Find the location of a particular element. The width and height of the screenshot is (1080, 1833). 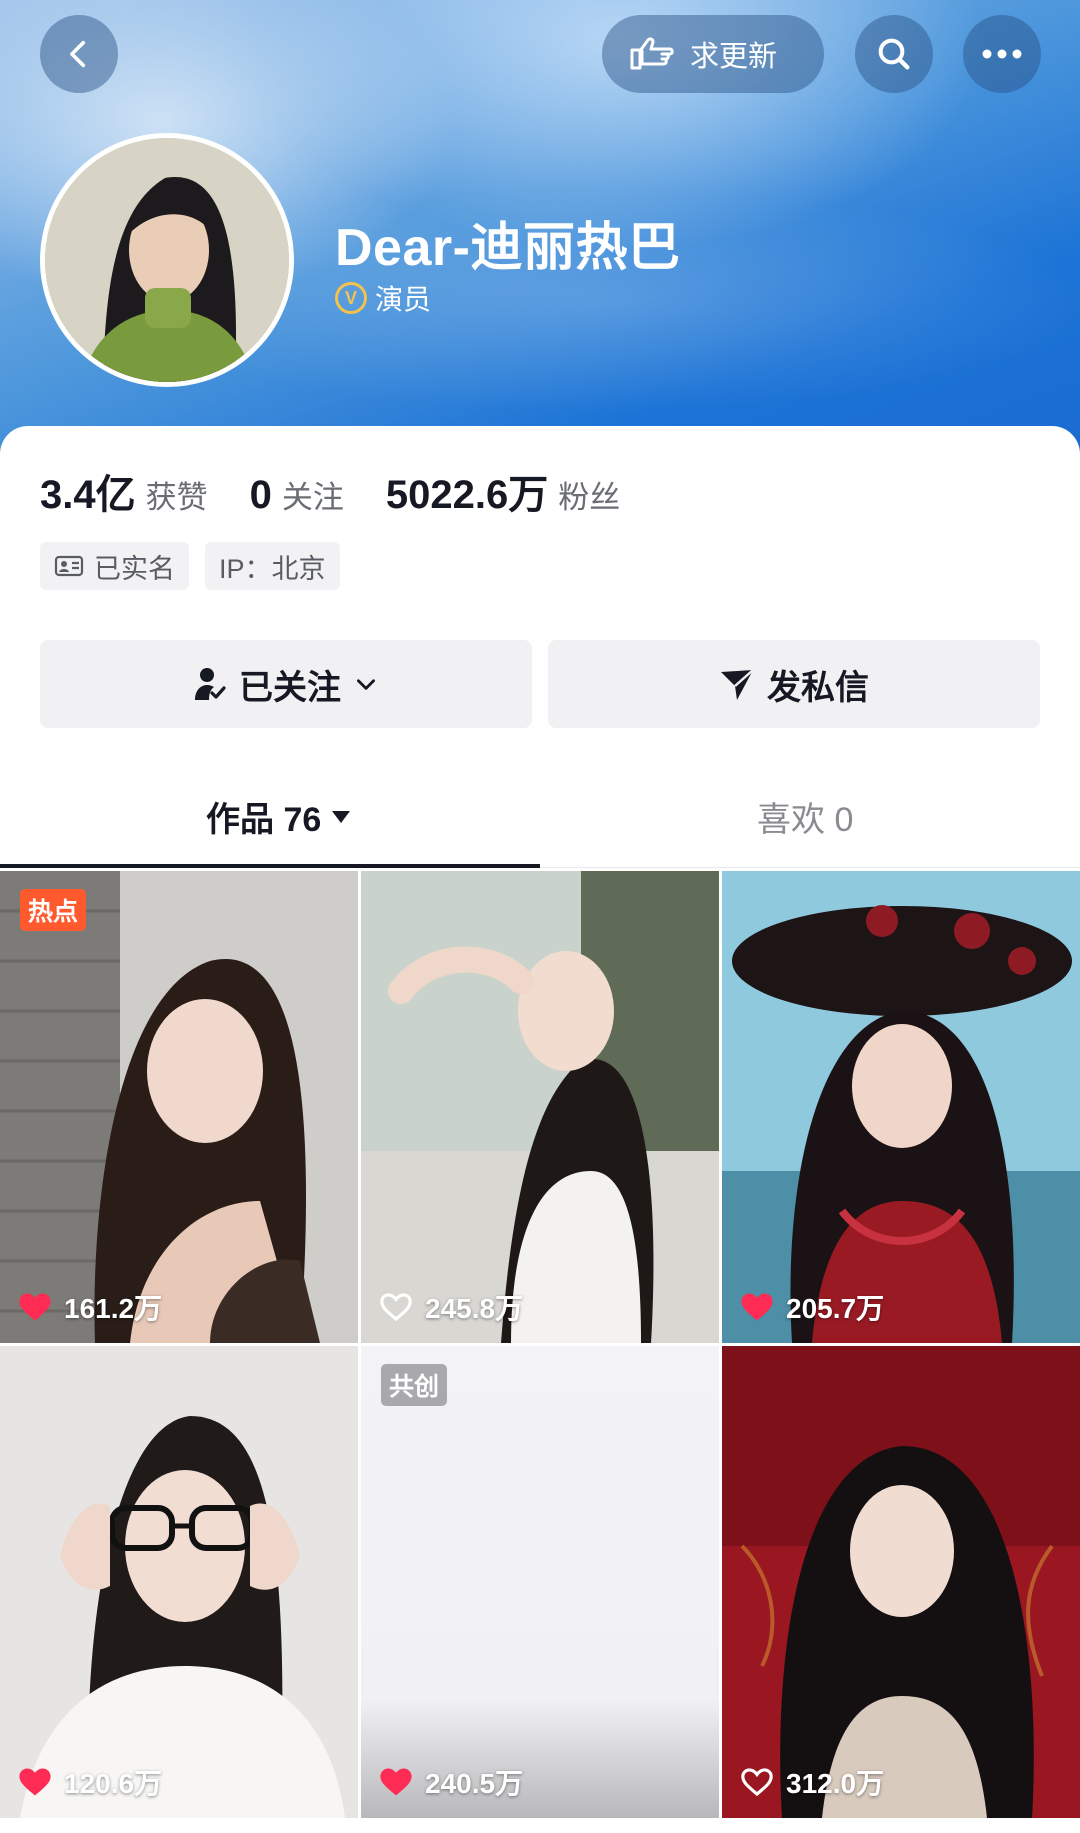

stat-followers: 5022.6万 粉丝 is located at coordinates (503, 491).